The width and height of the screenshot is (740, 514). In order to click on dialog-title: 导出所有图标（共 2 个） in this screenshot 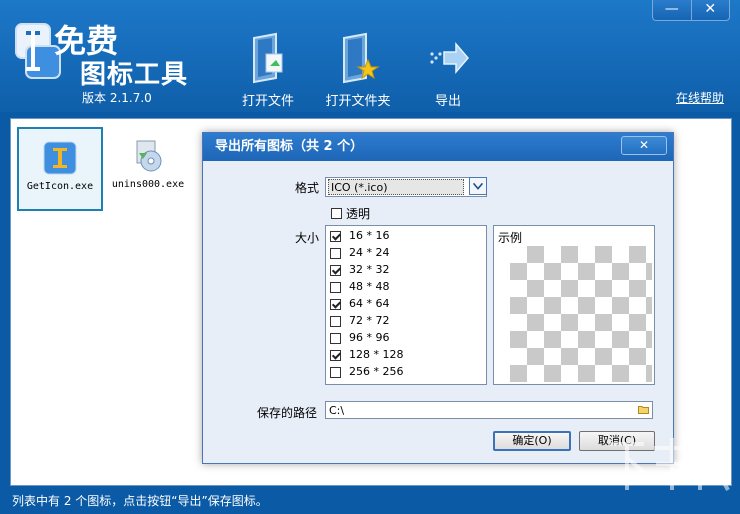, I will do `click(438, 147)`.